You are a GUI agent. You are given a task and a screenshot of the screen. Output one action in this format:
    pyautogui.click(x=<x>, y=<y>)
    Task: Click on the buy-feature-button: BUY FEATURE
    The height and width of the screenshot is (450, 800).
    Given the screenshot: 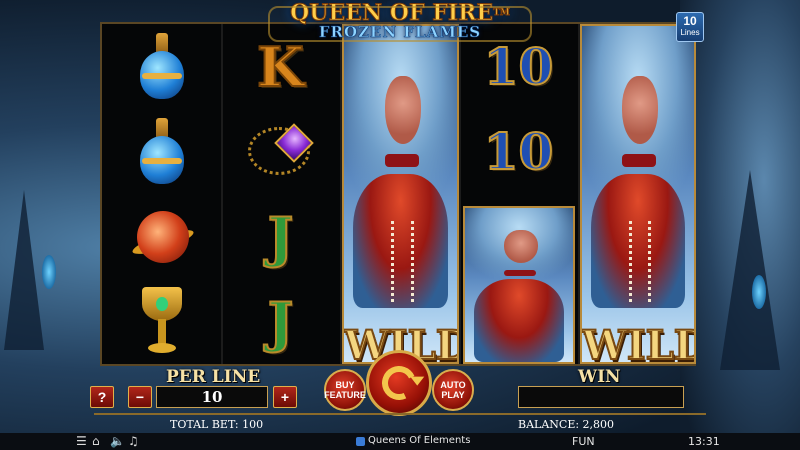 What is the action you would take?
    pyautogui.click(x=345, y=390)
    